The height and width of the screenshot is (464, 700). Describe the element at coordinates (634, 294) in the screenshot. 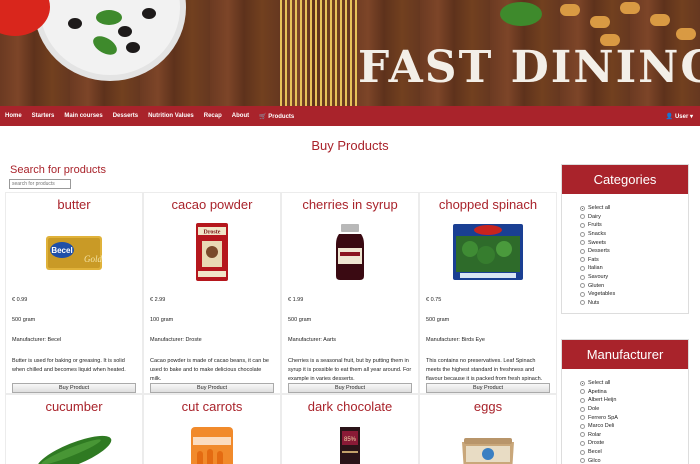

I see `category-option: Vegetables` at that location.